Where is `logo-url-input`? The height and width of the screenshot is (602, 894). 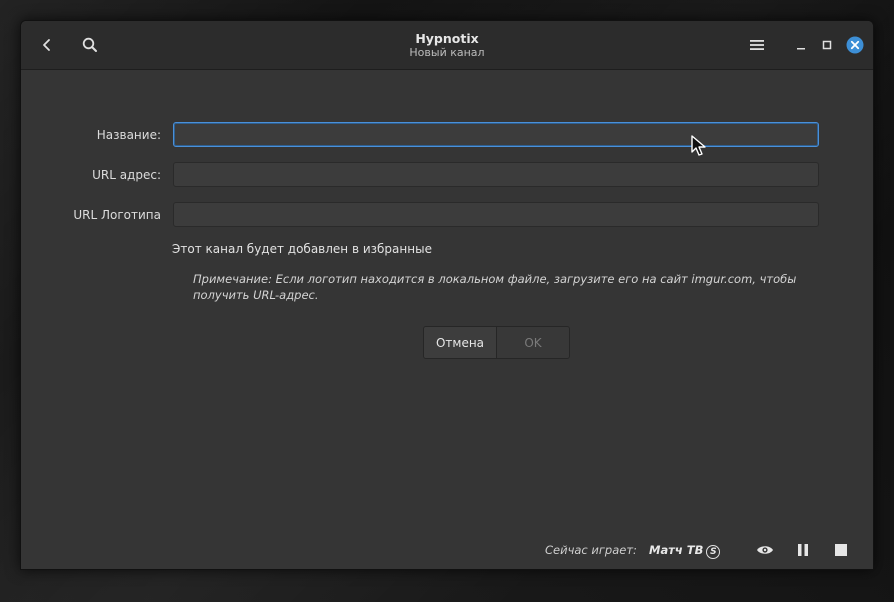
logo-url-input is located at coordinates (496, 214).